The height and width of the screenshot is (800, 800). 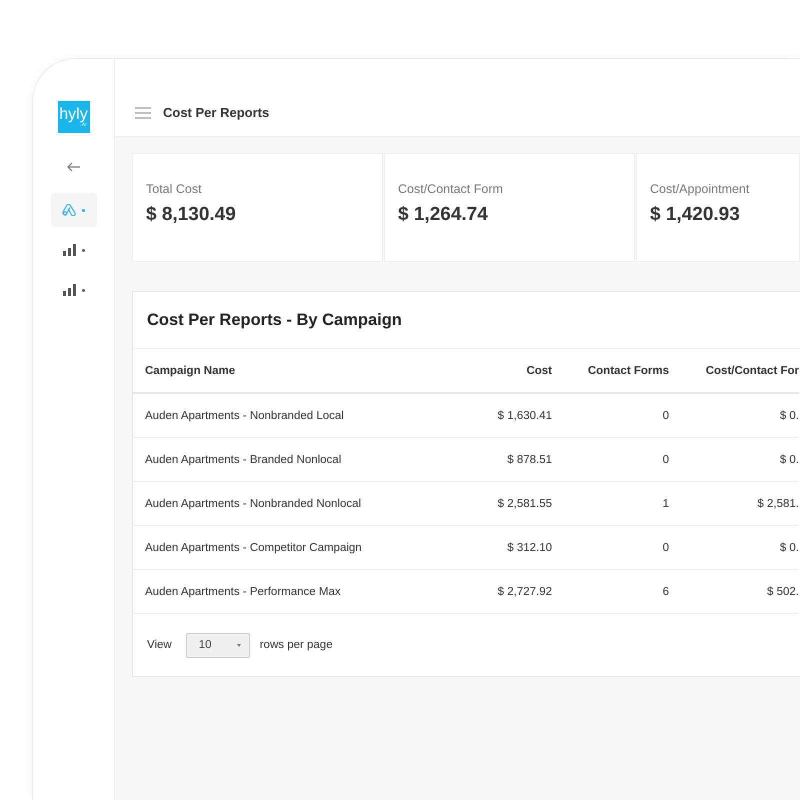 What do you see at coordinates (266, 548) in the screenshot?
I see `table-cell: Auden Apartments - Competitor Campaign` at bounding box center [266, 548].